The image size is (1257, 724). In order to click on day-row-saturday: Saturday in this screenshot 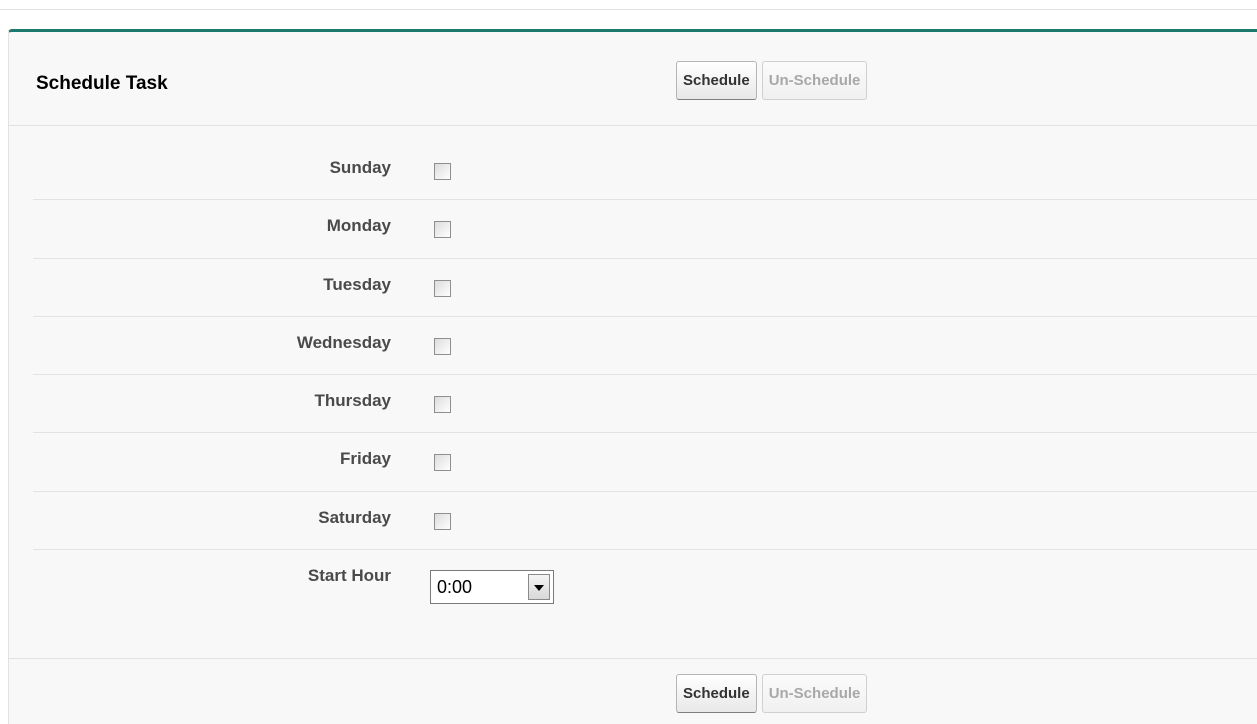, I will do `click(645, 521)`.